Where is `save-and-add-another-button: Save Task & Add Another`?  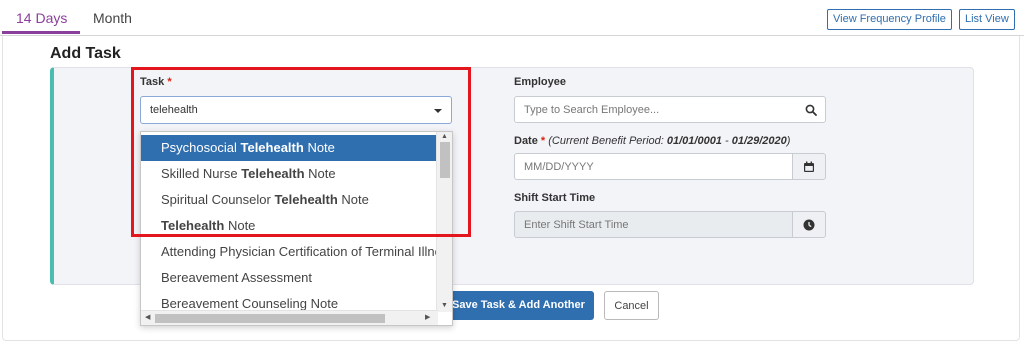
save-and-add-another-button: Save Task & Add Another is located at coordinates (519, 305).